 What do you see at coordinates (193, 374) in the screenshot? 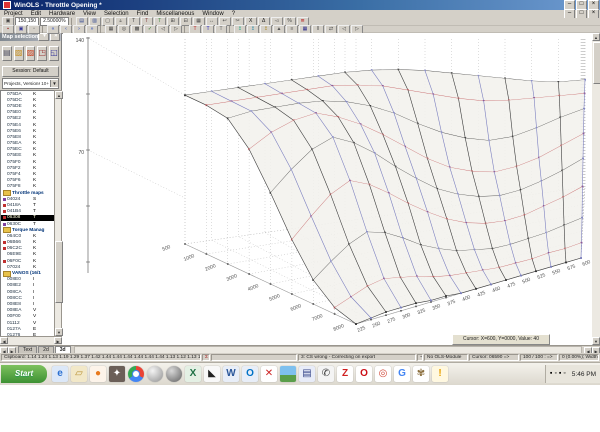
I see `taskbar-icon-excel: X` at bounding box center [193, 374].